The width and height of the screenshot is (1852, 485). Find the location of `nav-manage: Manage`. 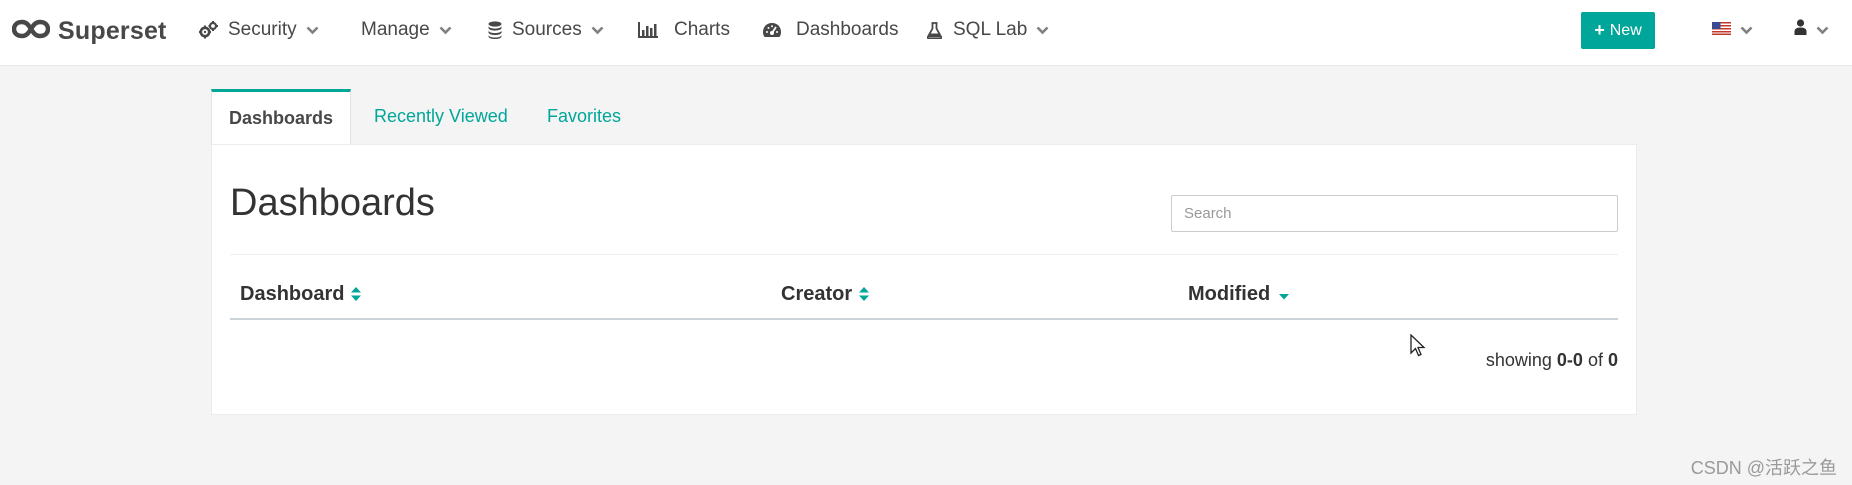

nav-manage: Manage is located at coordinates (406, 30).